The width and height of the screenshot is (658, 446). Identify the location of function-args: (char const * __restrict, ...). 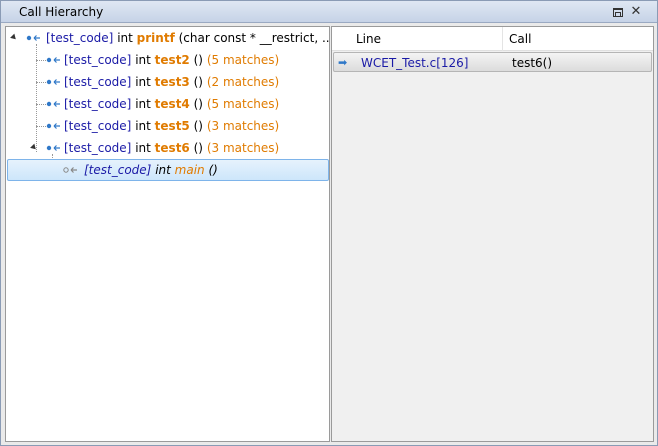
(254, 38).